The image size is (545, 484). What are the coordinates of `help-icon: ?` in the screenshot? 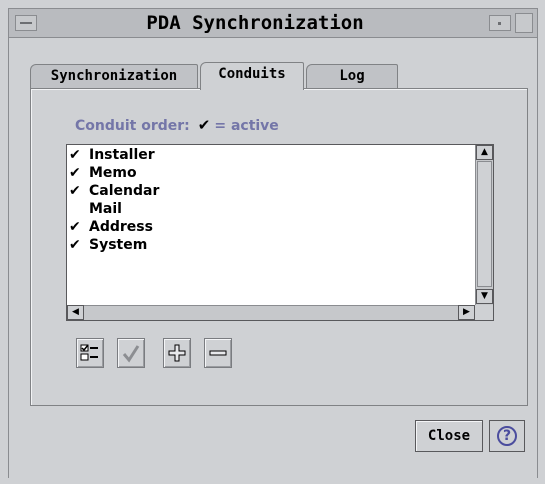 It's located at (507, 436).